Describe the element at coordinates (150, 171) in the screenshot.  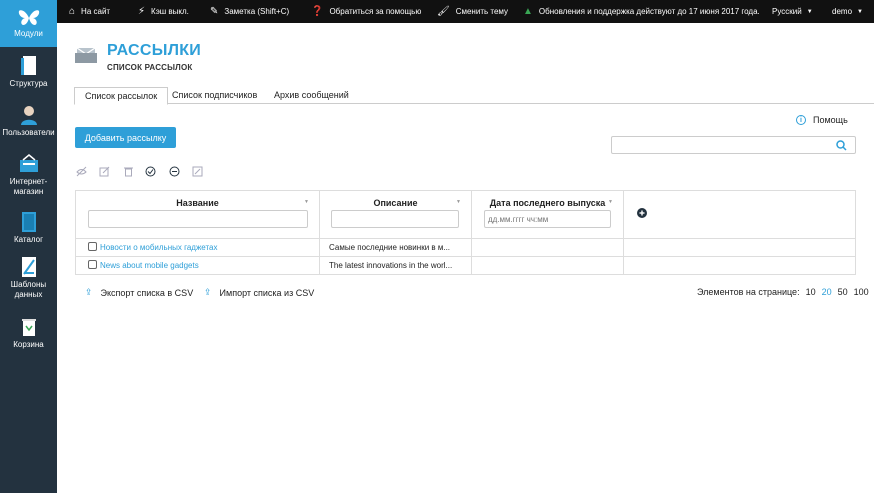
I see `check-all-icon` at that location.